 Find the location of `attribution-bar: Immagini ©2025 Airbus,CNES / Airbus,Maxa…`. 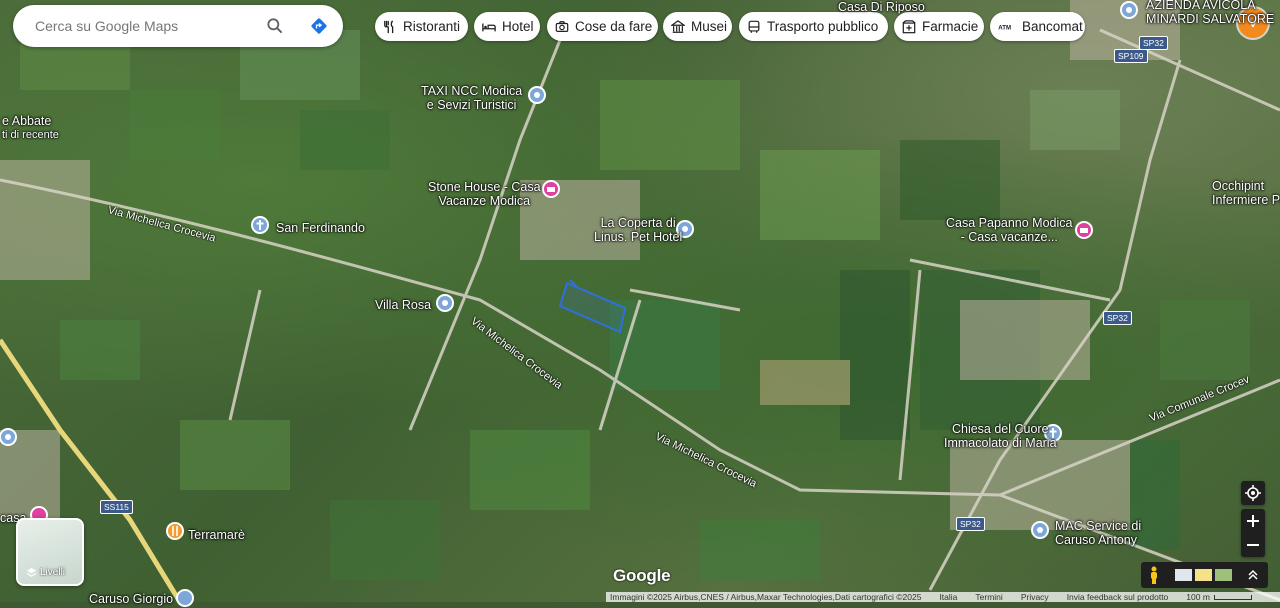

attribution-bar: Immagini ©2025 Airbus,CNES / Airbus,Maxa… is located at coordinates (943, 597).